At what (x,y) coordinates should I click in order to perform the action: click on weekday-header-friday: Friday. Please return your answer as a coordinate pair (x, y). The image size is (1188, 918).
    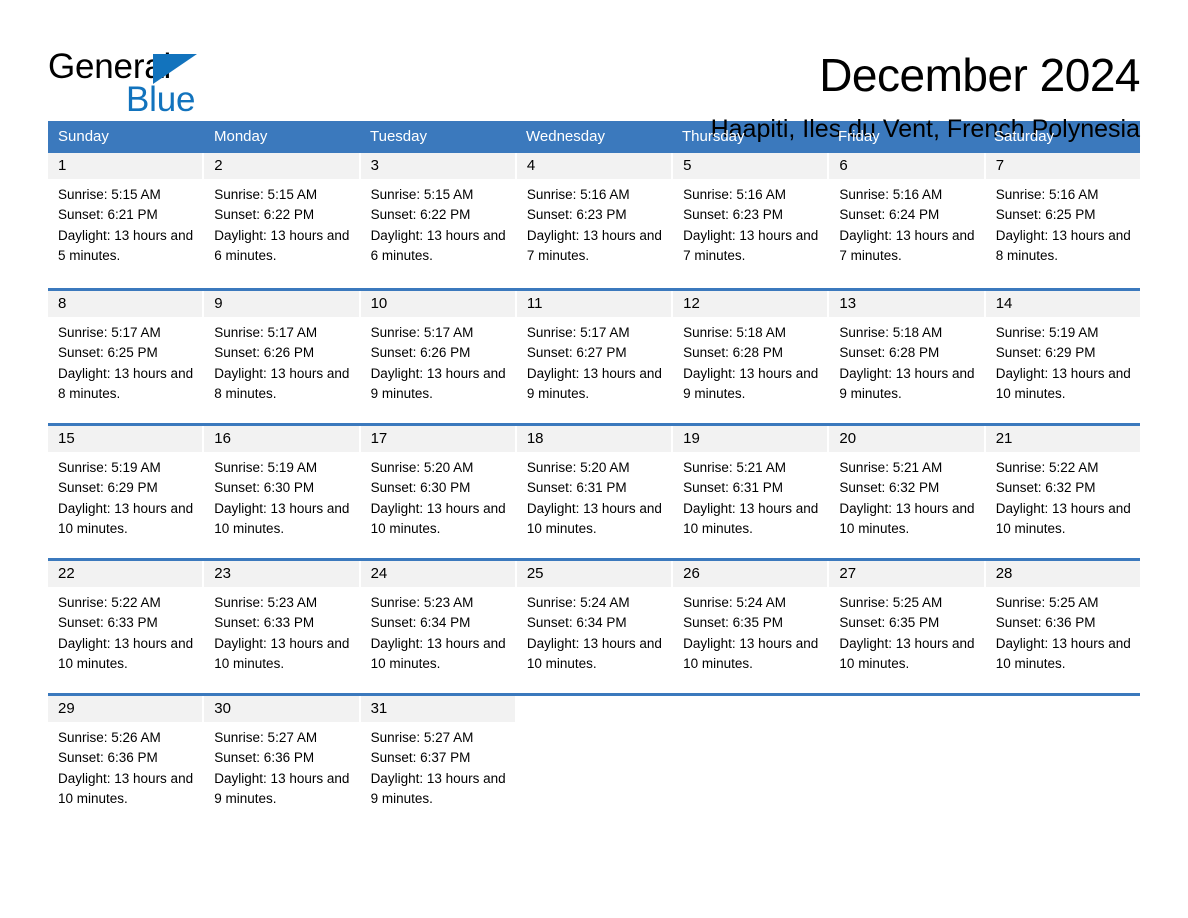
    Looking at the image, I should click on (859, 136).